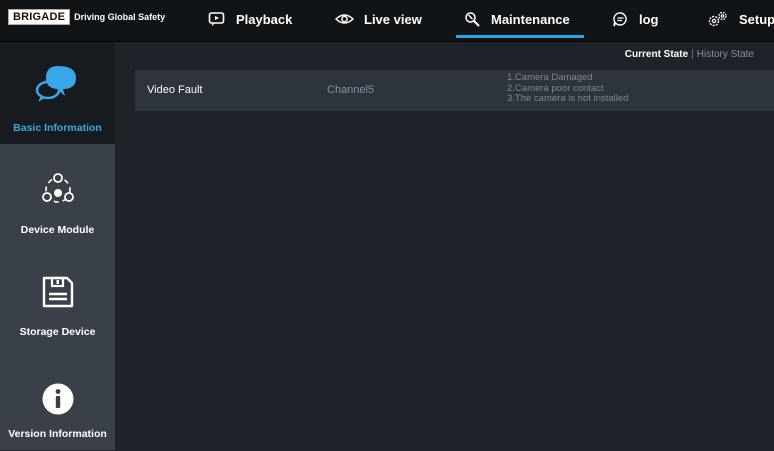  I want to click on nav-playback: Playback, so click(250, 19).